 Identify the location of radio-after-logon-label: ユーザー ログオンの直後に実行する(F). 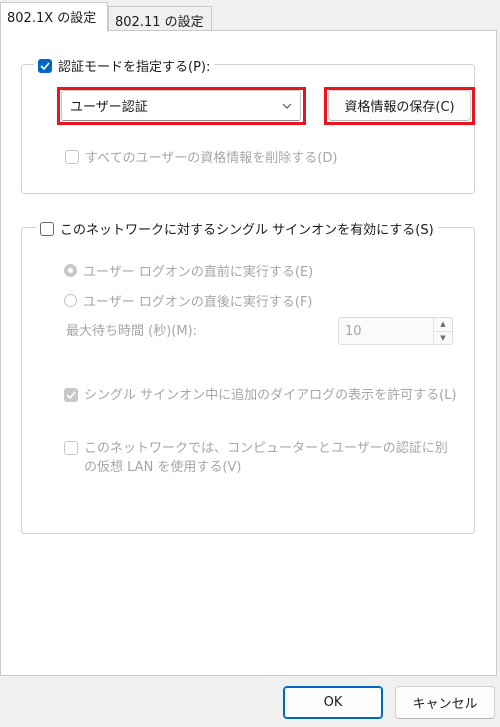
(198, 302).